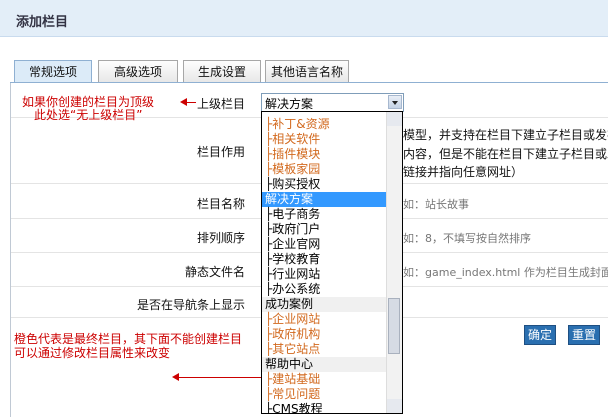 The image size is (608, 417). I want to click on dropdown-option: 成功案例, so click(324, 304).